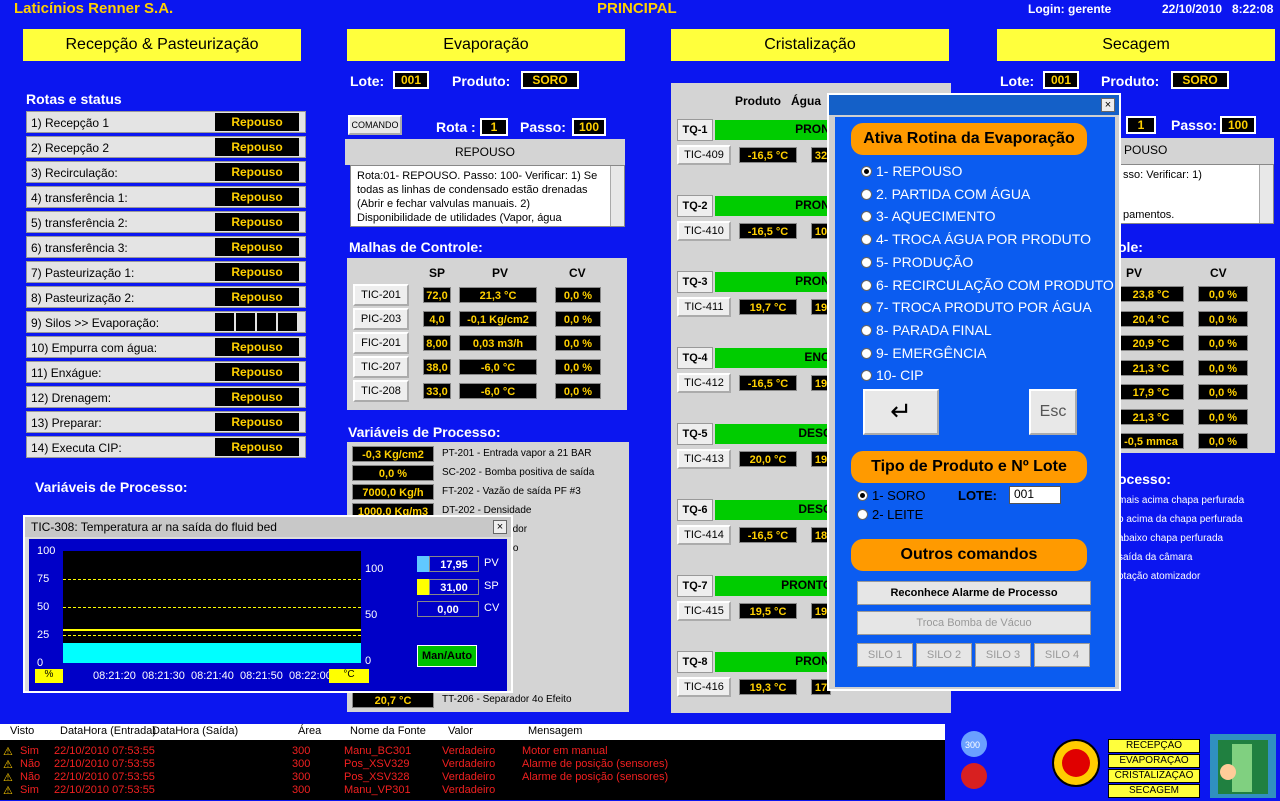 This screenshot has width=1280, height=801. Describe the element at coordinates (381, 295) in the screenshot. I see `loop-tag-button: TIC-201` at that location.